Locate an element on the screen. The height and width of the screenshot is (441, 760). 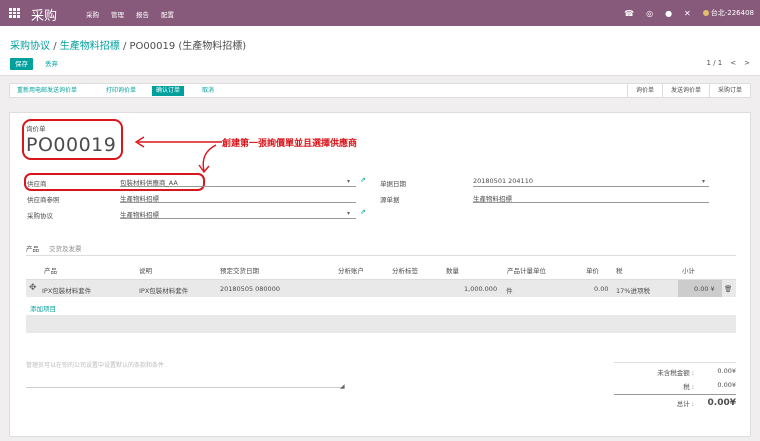
app-title: 采购 is located at coordinates (44, 16).